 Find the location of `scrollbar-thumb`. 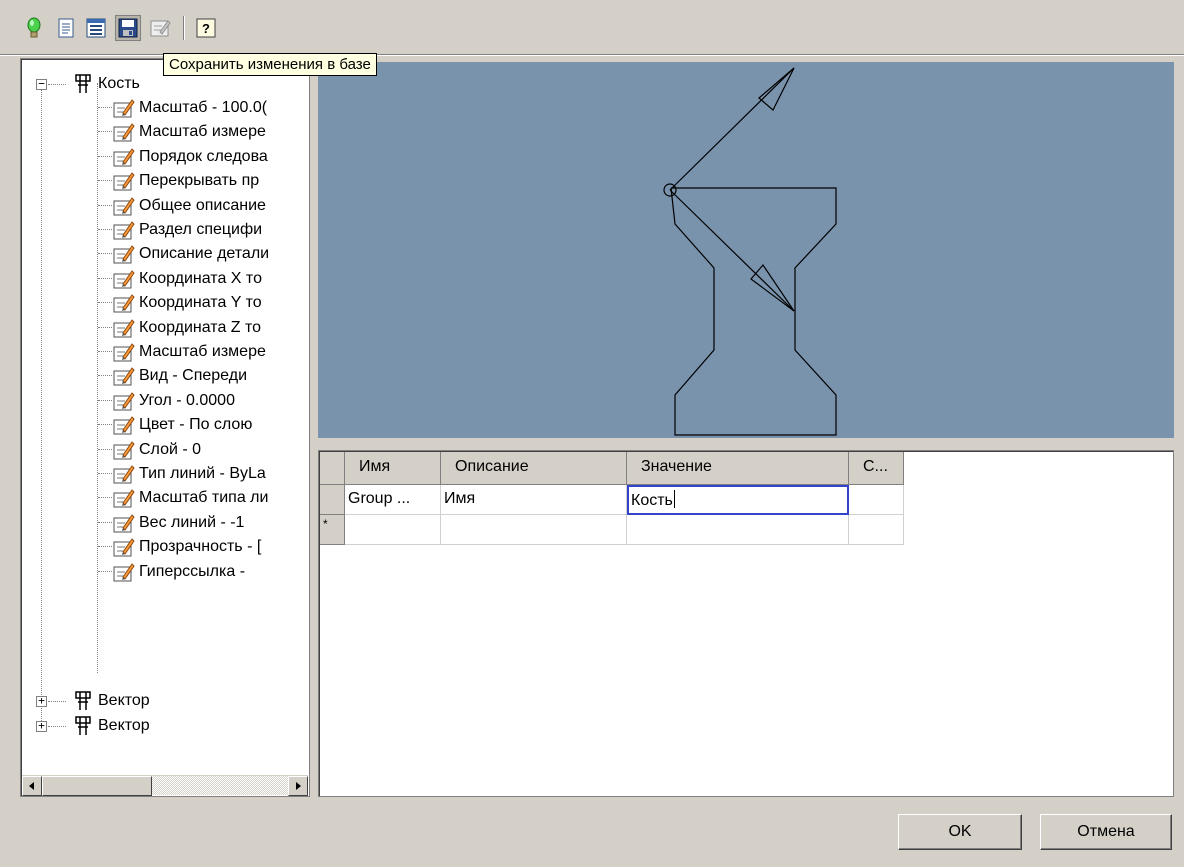

scrollbar-thumb is located at coordinates (97, 786).